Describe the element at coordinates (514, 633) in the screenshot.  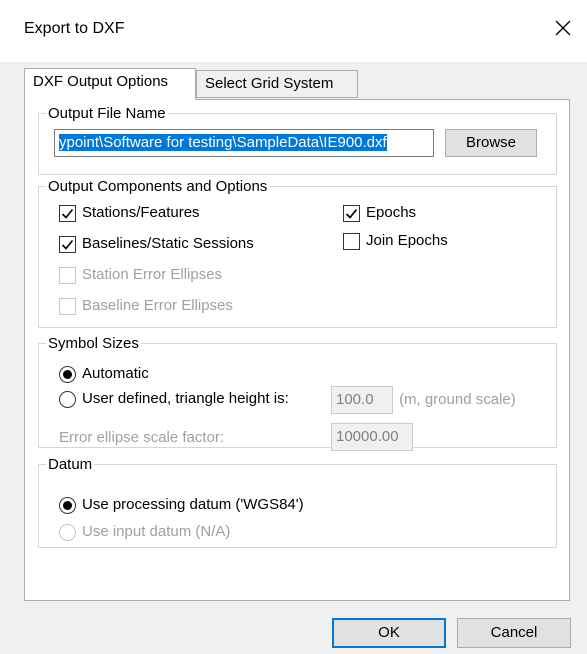
I see `cancel-button: Cancel` at that location.